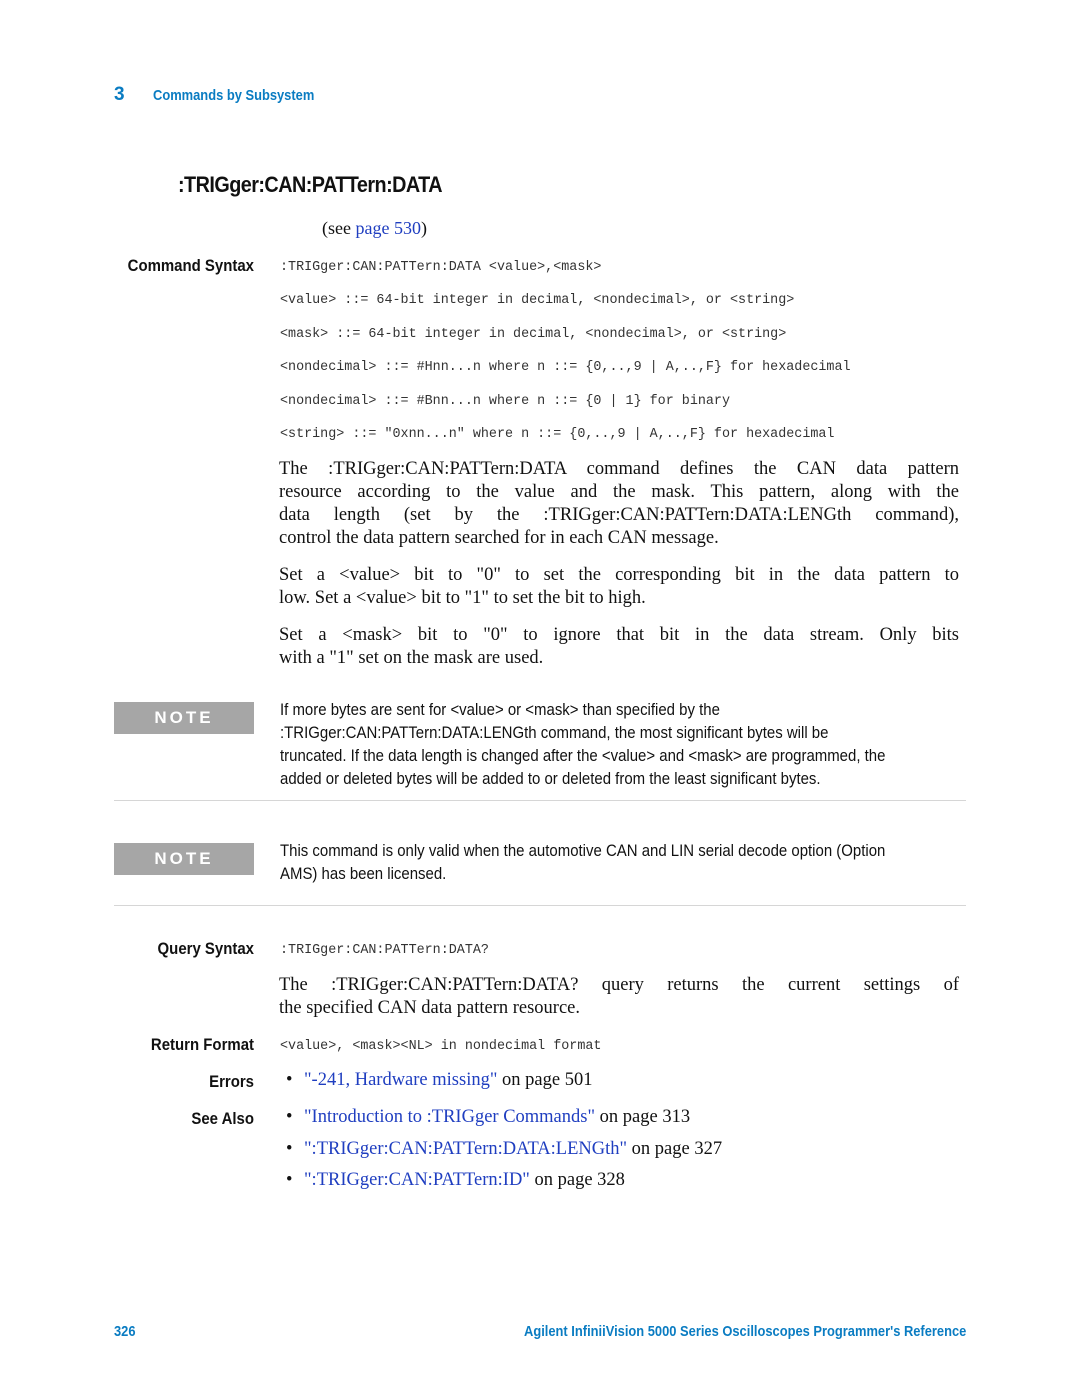  What do you see at coordinates (577, 1180) in the screenshot?
I see `page-reference: on page 328` at bounding box center [577, 1180].